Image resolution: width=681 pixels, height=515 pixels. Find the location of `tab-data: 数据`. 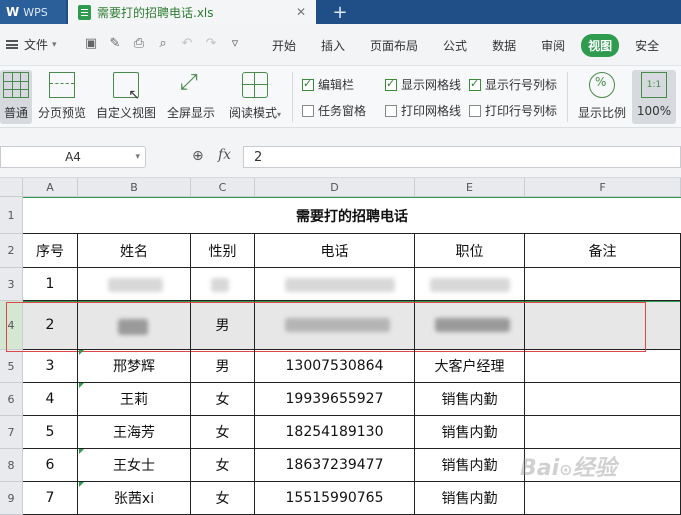

tab-data: 数据 is located at coordinates (504, 45).